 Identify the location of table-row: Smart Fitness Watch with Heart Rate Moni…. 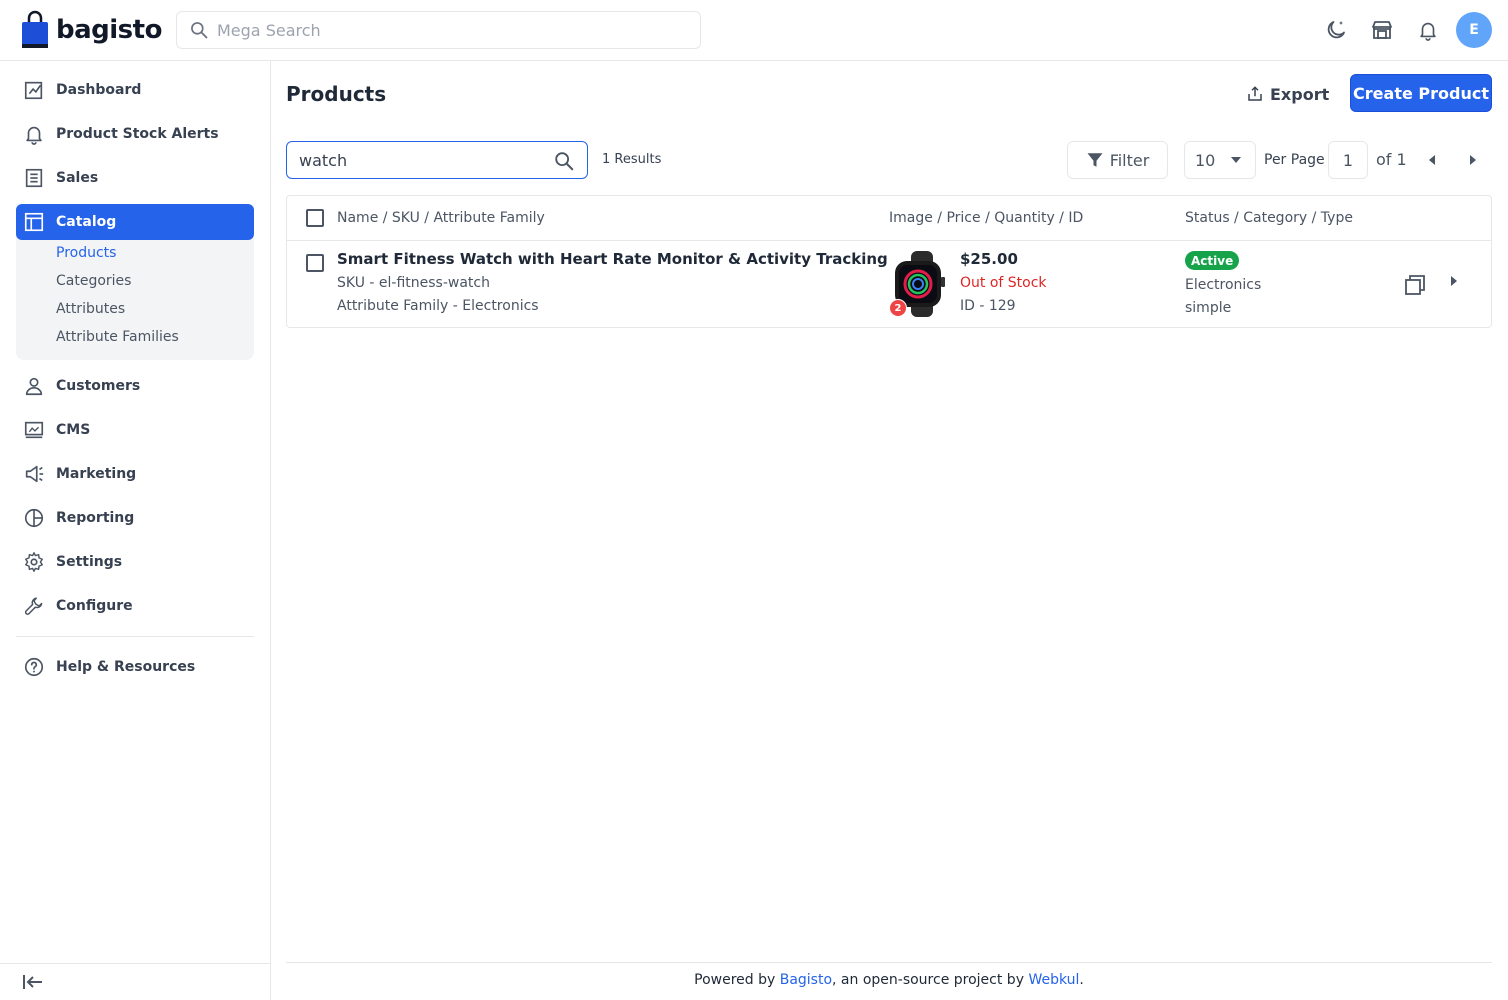
(889, 284).